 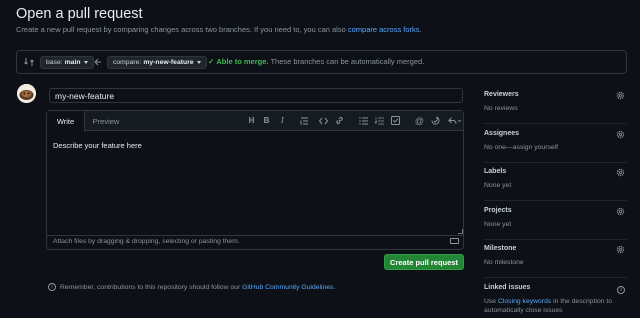 What do you see at coordinates (523, 310) in the screenshot?
I see `linked-suffix-2: automatically close issues` at bounding box center [523, 310].